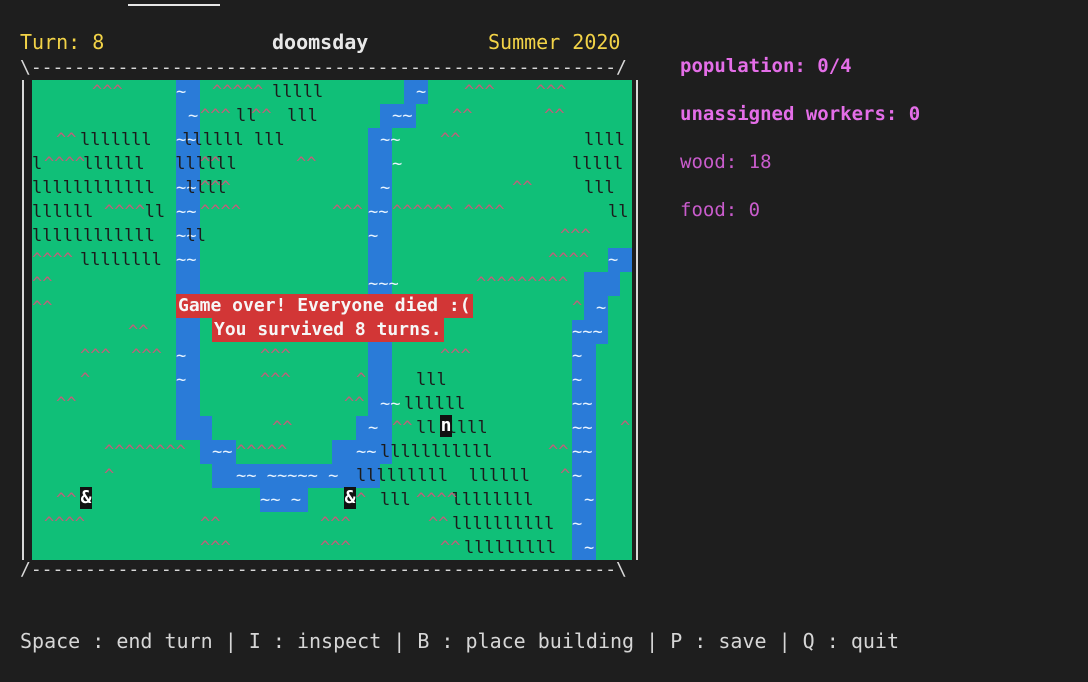 The width and height of the screenshot is (1088, 682). I want to click on unassigned-workers-stat: unassigned workers: 0, so click(800, 114).